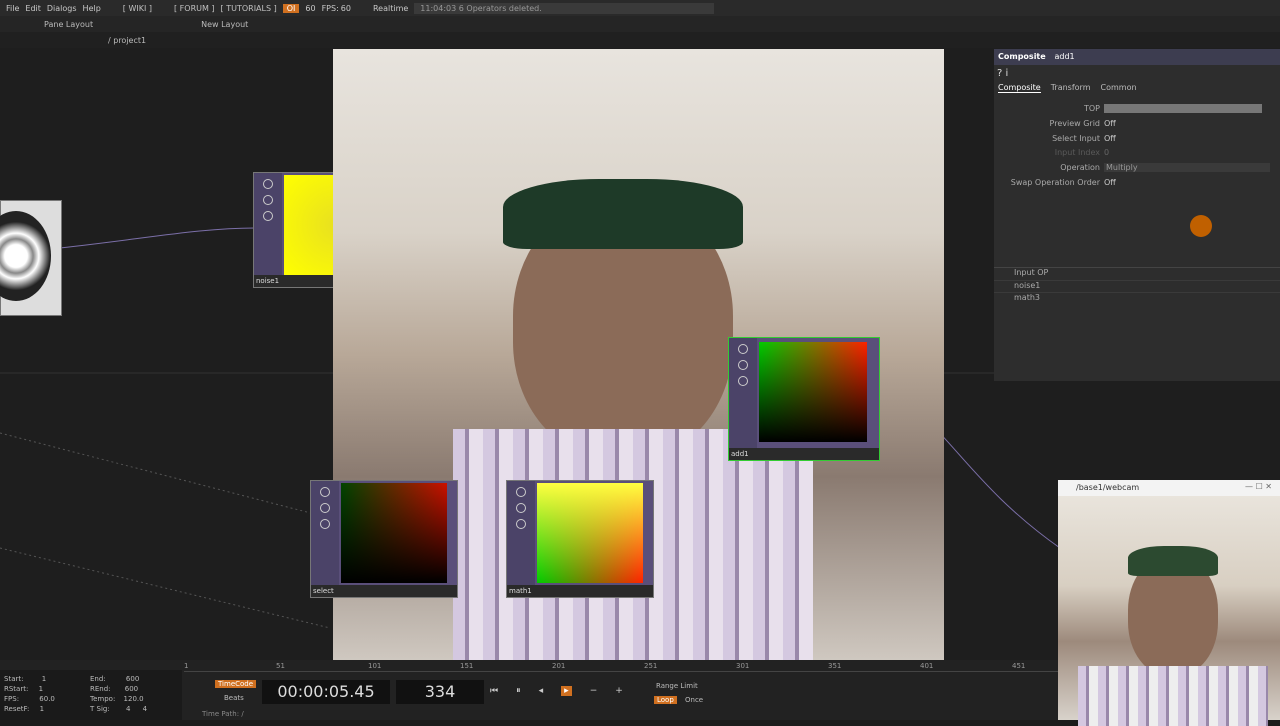 The height and width of the screenshot is (726, 1280). I want to click on top-field, so click(1183, 108).